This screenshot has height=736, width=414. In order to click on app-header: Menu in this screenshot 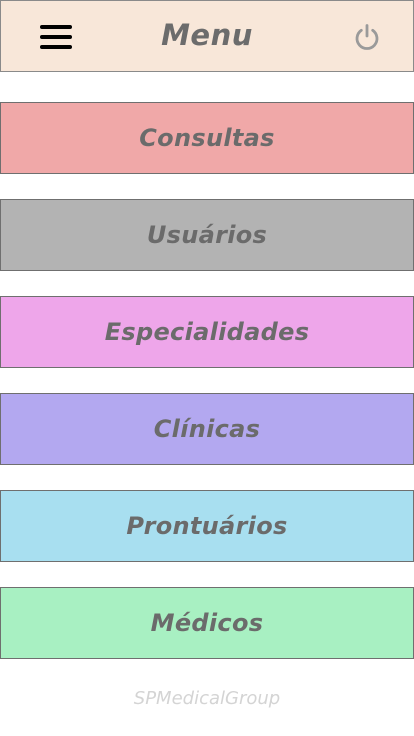, I will do `click(207, 36)`.